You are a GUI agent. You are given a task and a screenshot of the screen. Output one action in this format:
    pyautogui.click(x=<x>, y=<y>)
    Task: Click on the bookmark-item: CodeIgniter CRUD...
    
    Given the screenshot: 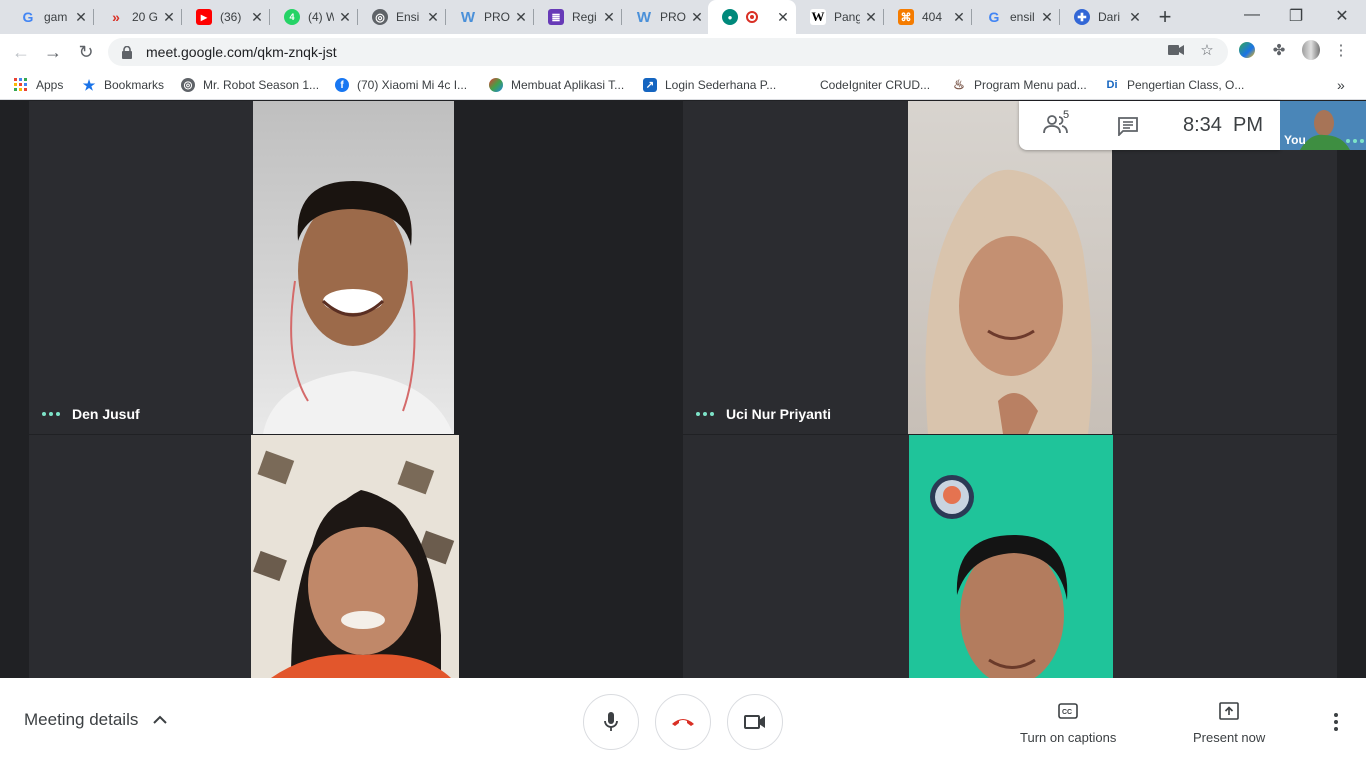 What is the action you would take?
    pyautogui.click(x=864, y=85)
    